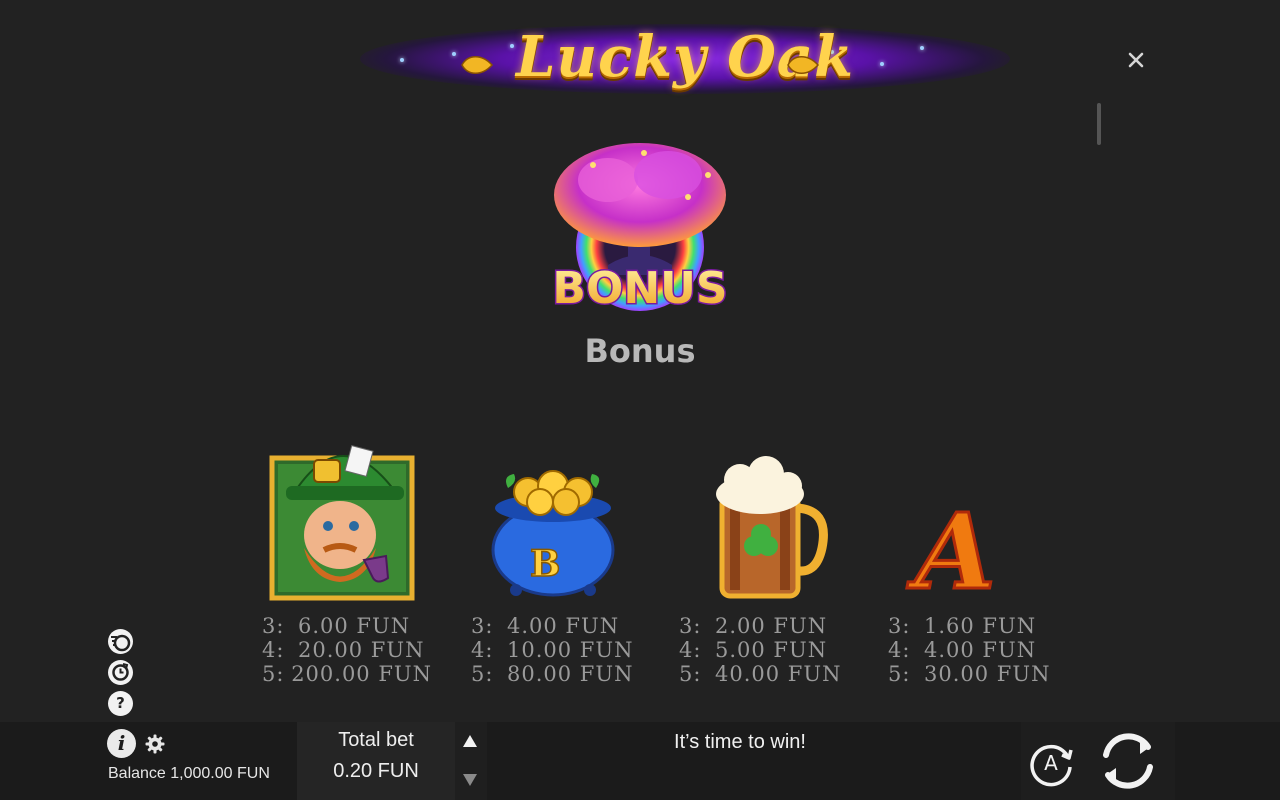  What do you see at coordinates (980, 626) in the screenshot?
I see `pay-value: 1.60 FUN` at bounding box center [980, 626].